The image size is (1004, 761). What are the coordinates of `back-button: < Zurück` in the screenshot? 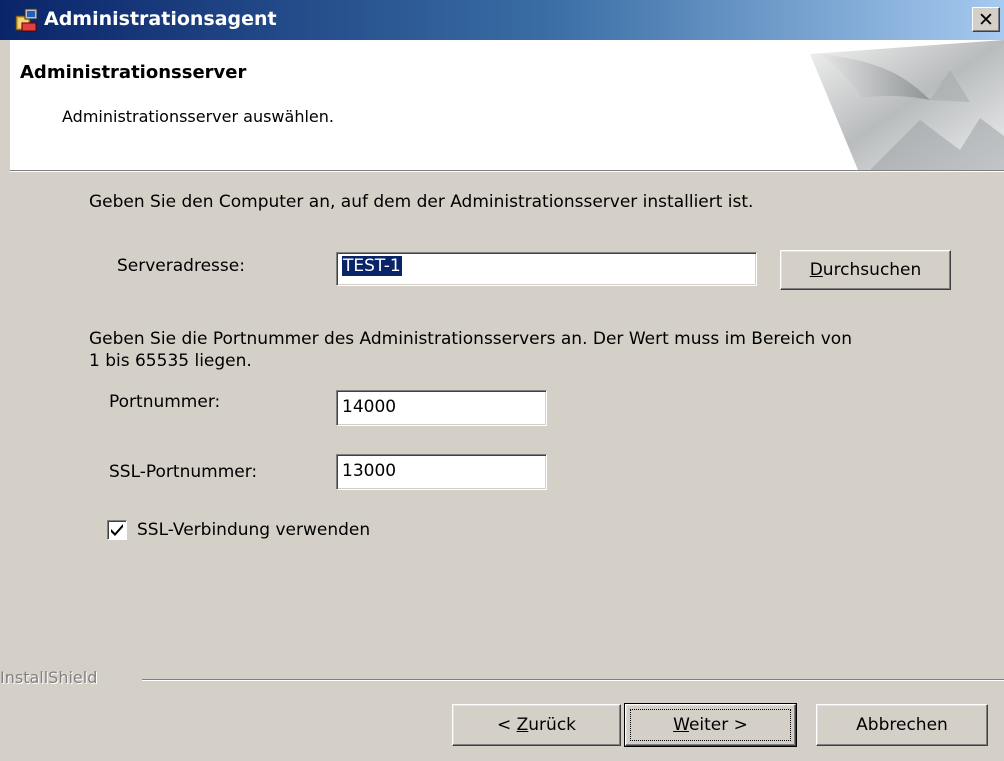 It's located at (536, 725).